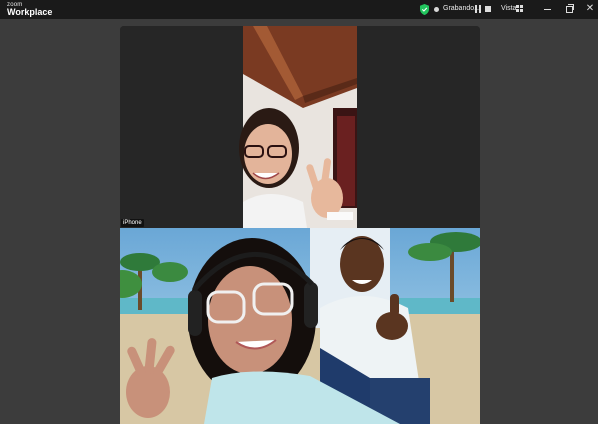 The image size is (598, 424). I want to click on minimize-button, so click(548, 9).